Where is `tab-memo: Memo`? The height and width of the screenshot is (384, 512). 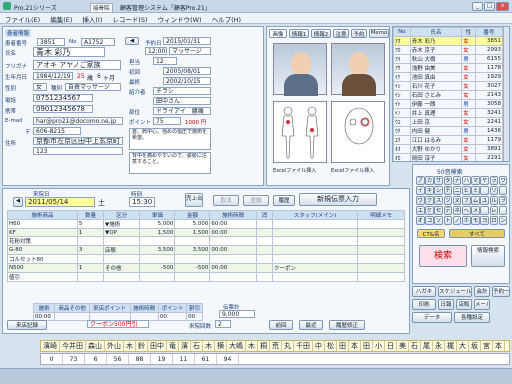 tab-memo: Memo is located at coordinates (379, 33).